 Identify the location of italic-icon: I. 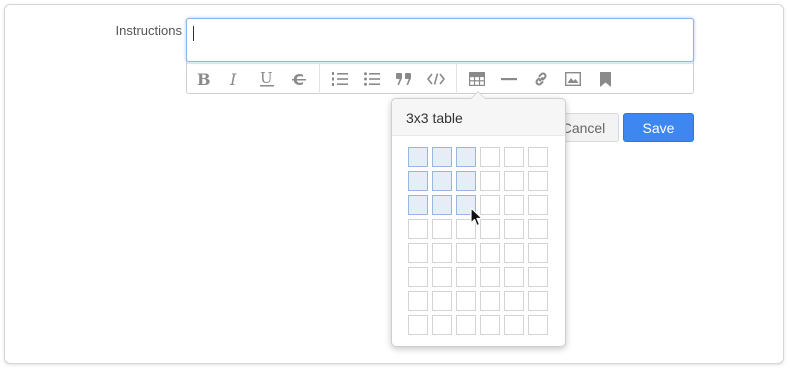
(235, 79).